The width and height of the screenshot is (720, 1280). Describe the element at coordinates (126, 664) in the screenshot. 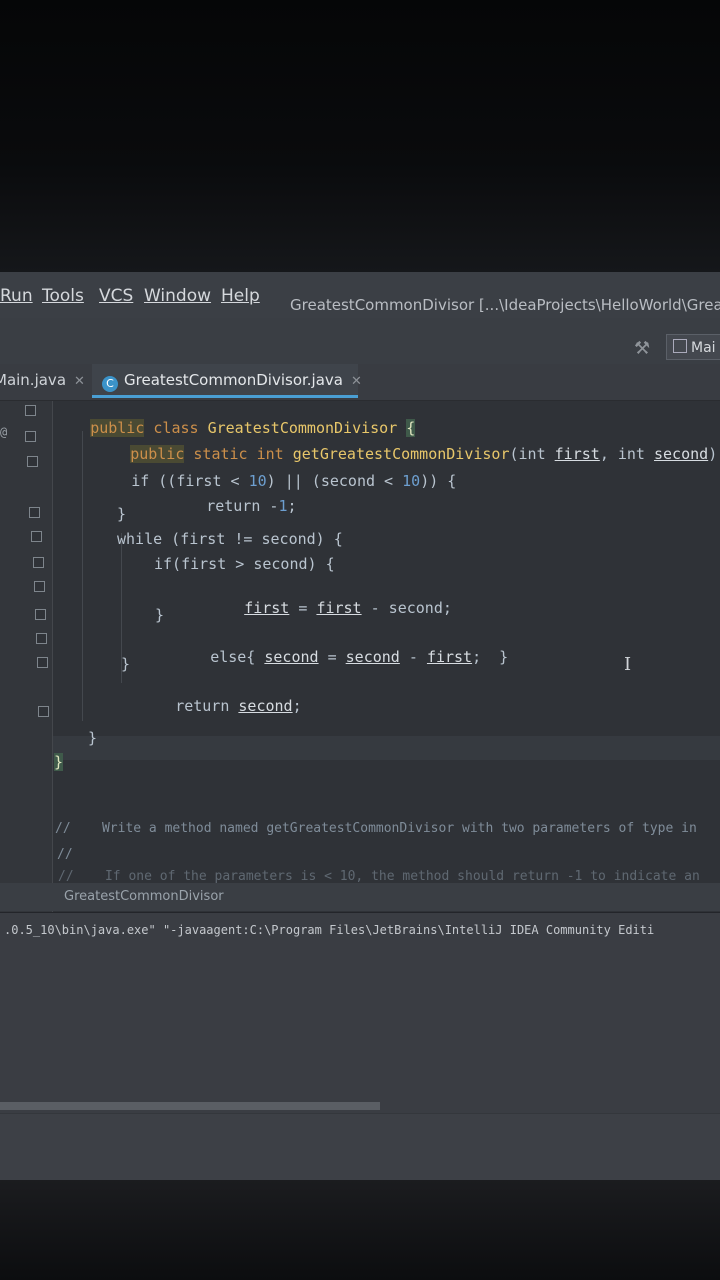

I see `code-line-11: }` at that location.